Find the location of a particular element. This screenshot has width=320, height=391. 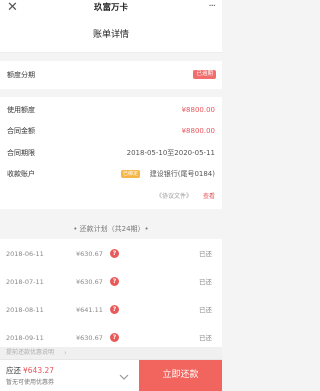

plan-date: 2018-09-11 is located at coordinates (25, 338).